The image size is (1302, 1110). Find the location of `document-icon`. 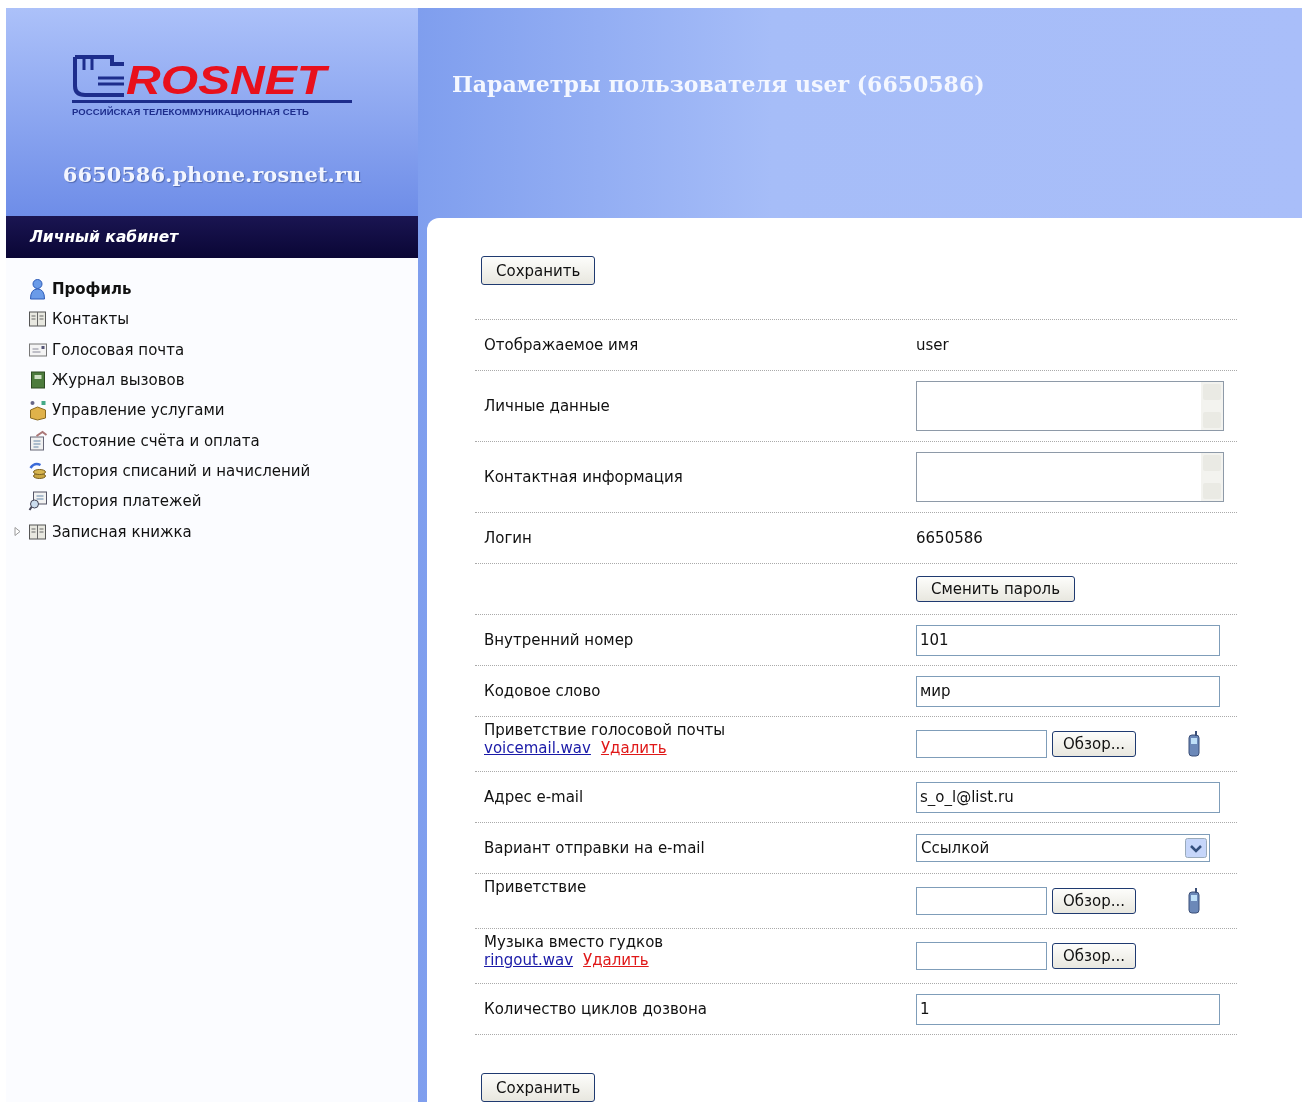

document-icon is located at coordinates (38, 440).